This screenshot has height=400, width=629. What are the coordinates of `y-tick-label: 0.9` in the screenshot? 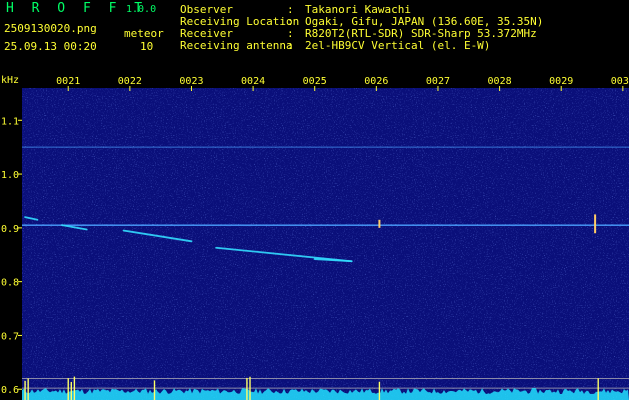 It's located at (10, 229).